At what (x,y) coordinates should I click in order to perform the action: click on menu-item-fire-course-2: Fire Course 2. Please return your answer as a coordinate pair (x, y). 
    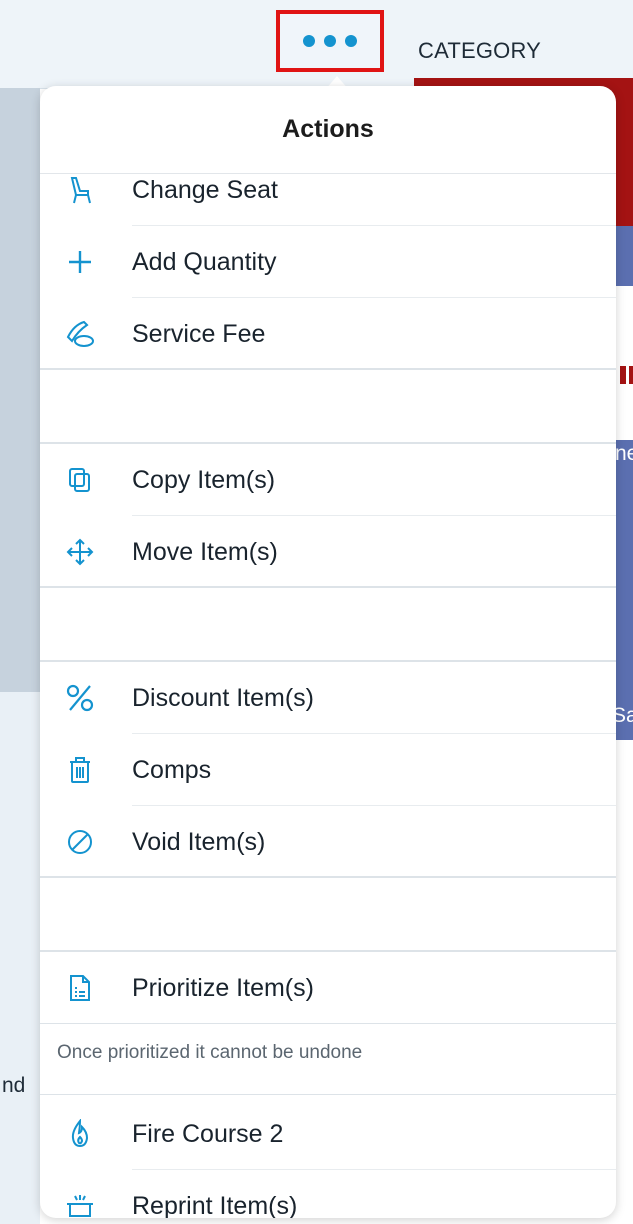
    Looking at the image, I should click on (328, 1134).